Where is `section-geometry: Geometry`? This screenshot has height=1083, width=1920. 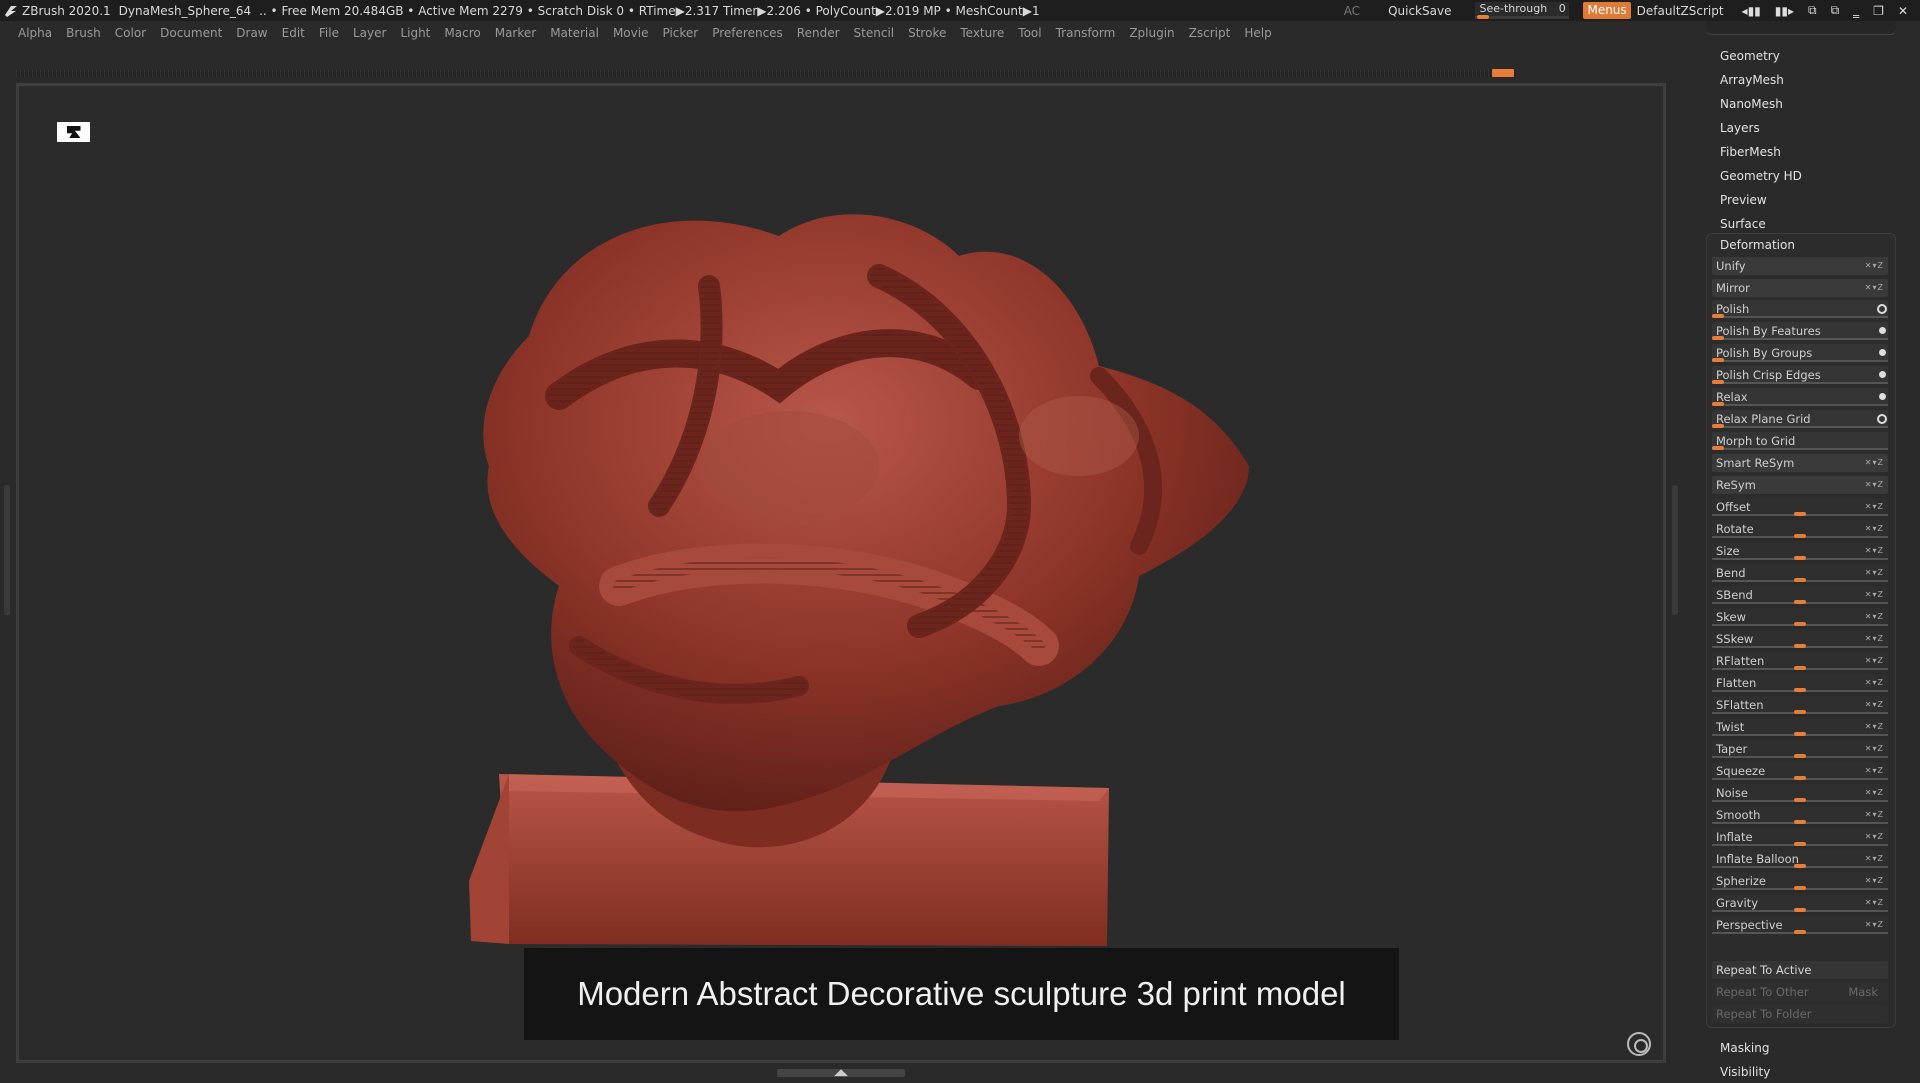 section-geometry: Geometry is located at coordinates (1801, 56).